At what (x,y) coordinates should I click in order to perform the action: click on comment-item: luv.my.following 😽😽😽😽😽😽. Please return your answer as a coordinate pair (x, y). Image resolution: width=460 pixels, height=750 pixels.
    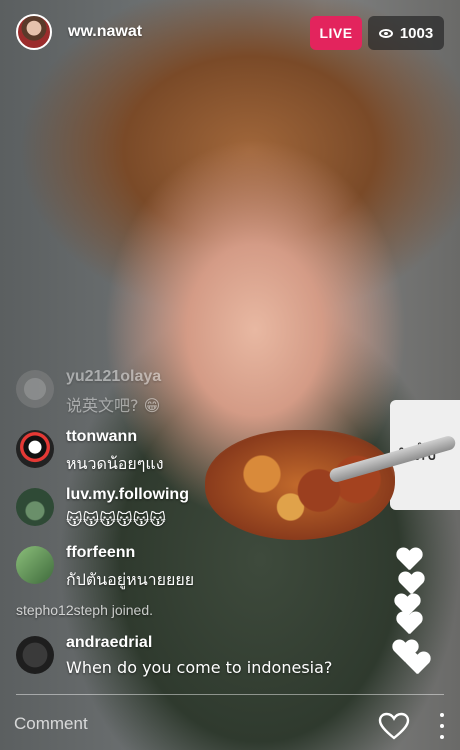
    Looking at the image, I should click on (190, 507).